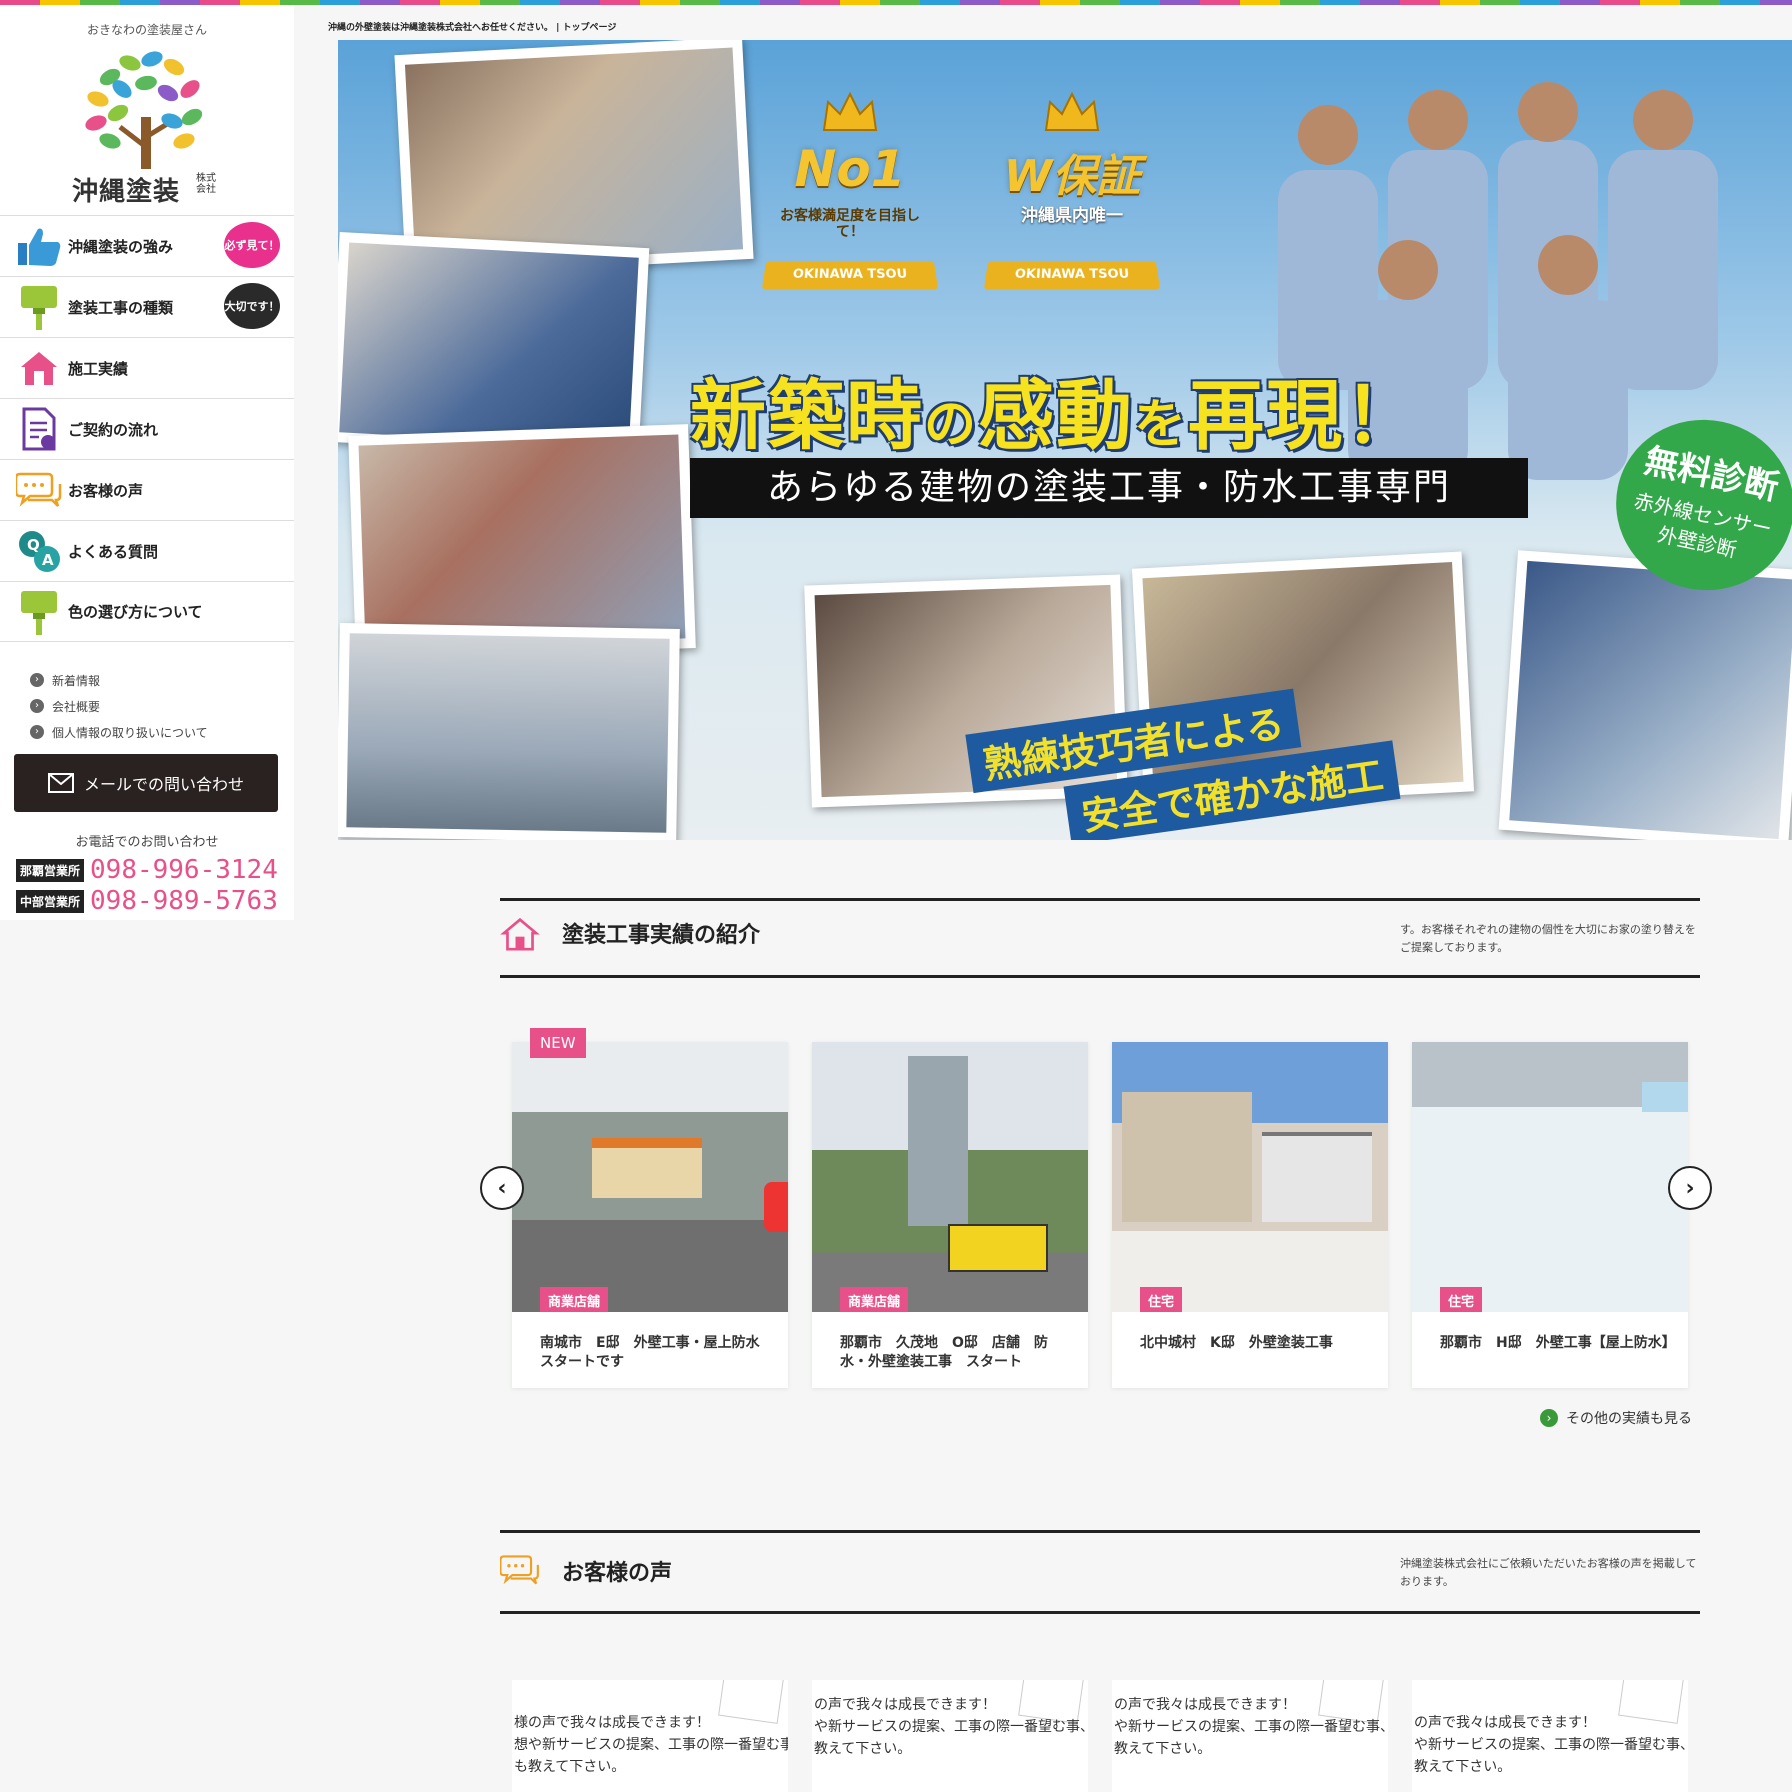 Image resolution: width=1792 pixels, height=1792 pixels. Describe the element at coordinates (1548, 938) in the screenshot. I see `works-section-desc: す。お客様それぞれの建物の個性を大切にお家の塗り替えをご提案しております。` at that location.